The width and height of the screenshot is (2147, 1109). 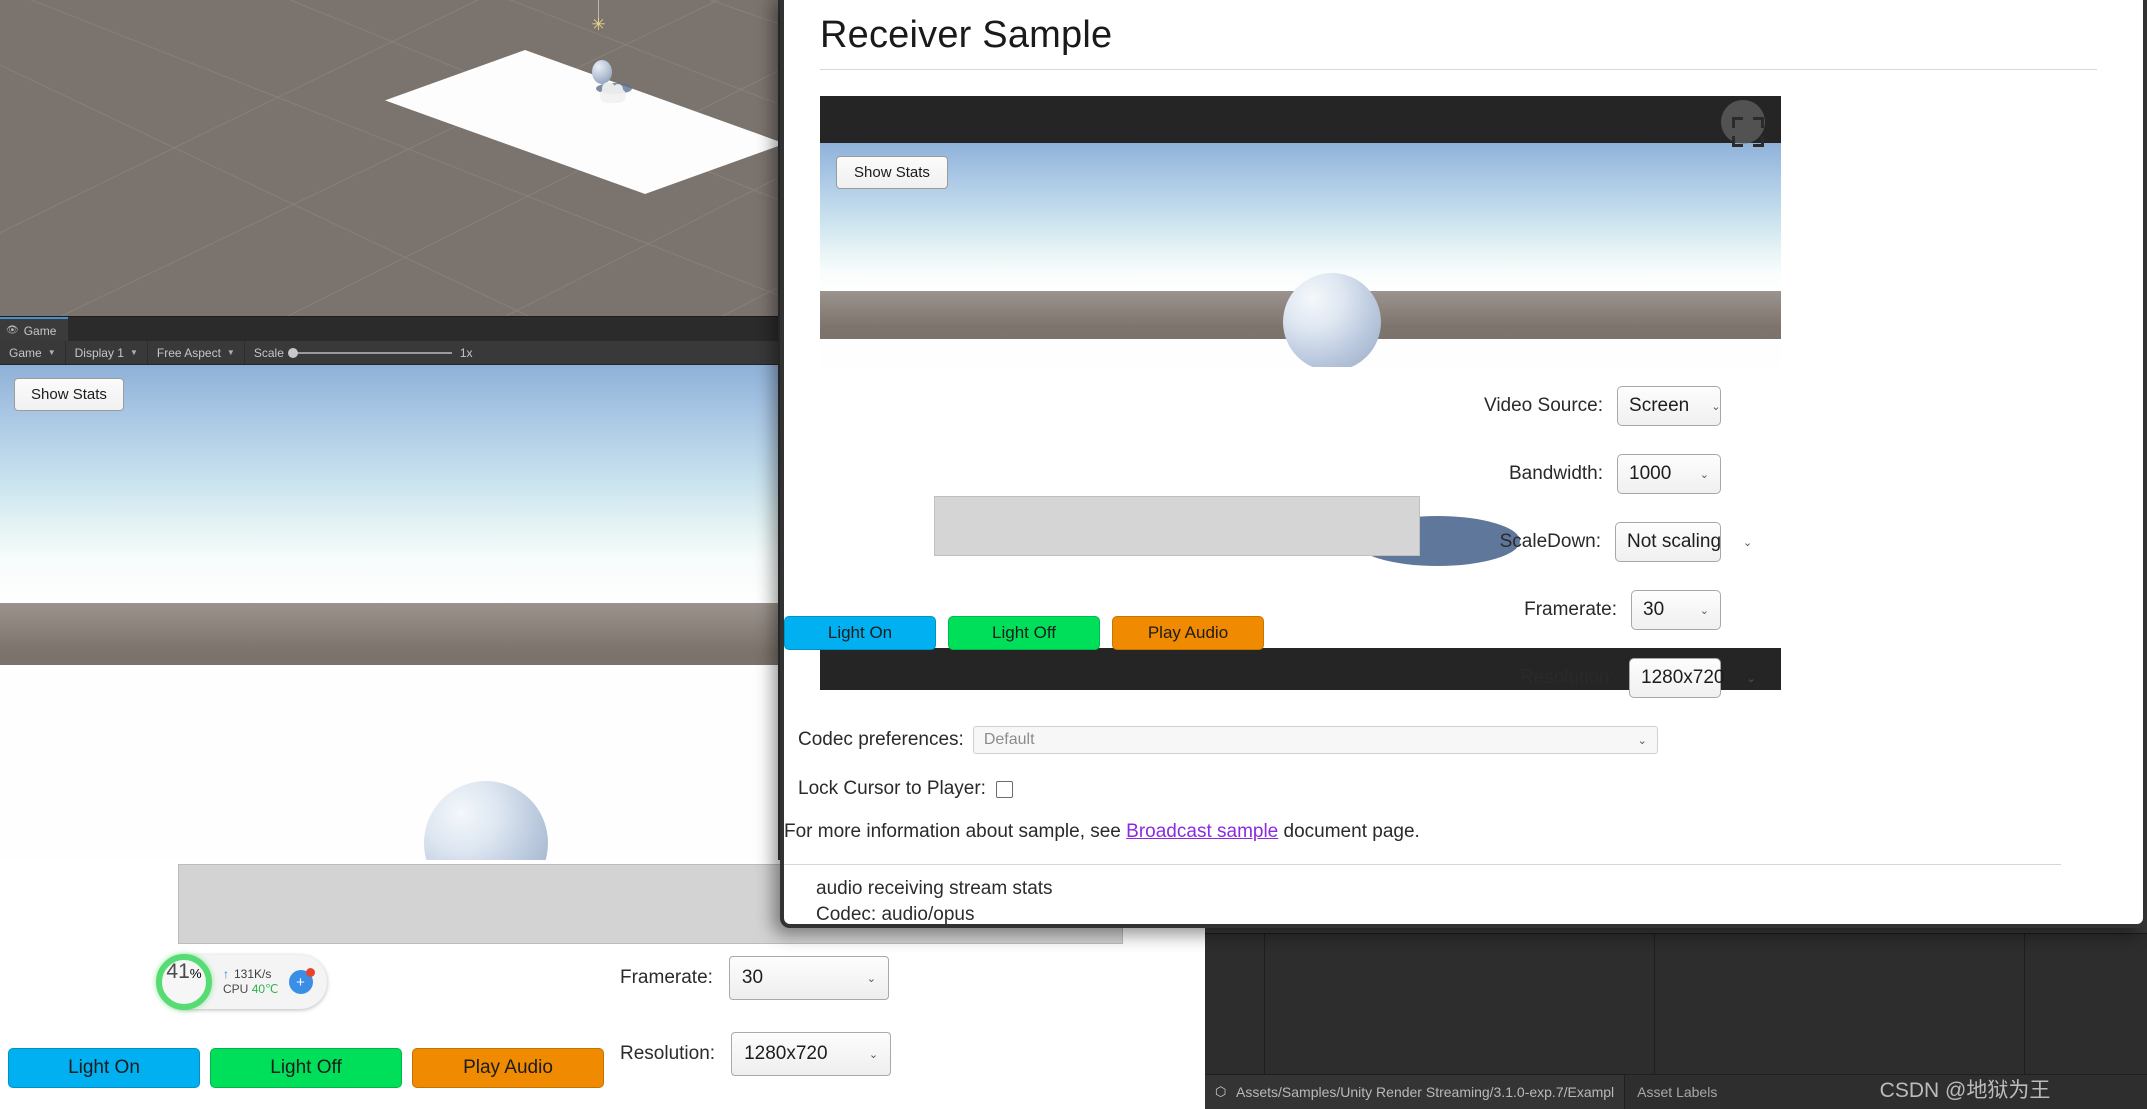 What do you see at coordinates (1221, 1091) in the screenshot?
I see `unity-logo-icon: ⬡` at bounding box center [1221, 1091].